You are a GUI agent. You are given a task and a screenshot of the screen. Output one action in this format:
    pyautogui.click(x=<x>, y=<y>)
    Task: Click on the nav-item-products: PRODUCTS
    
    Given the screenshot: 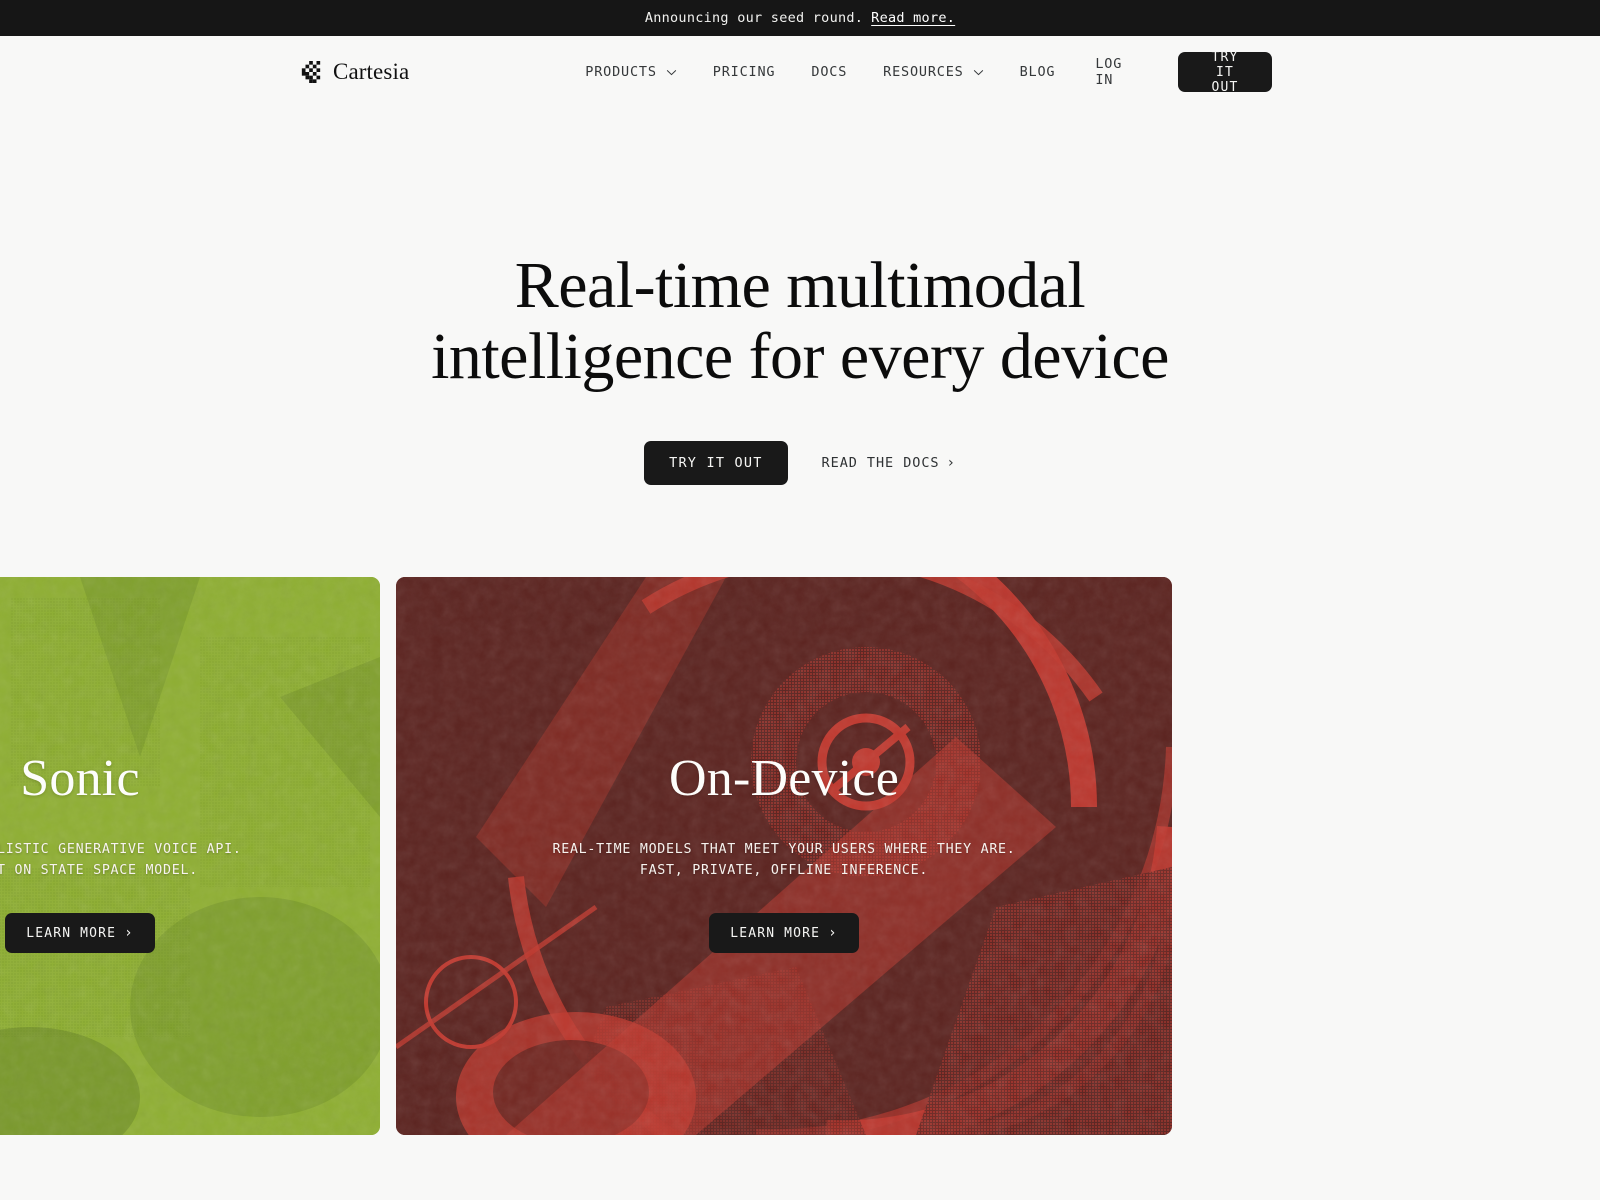 What is the action you would take?
    pyautogui.click(x=631, y=72)
    